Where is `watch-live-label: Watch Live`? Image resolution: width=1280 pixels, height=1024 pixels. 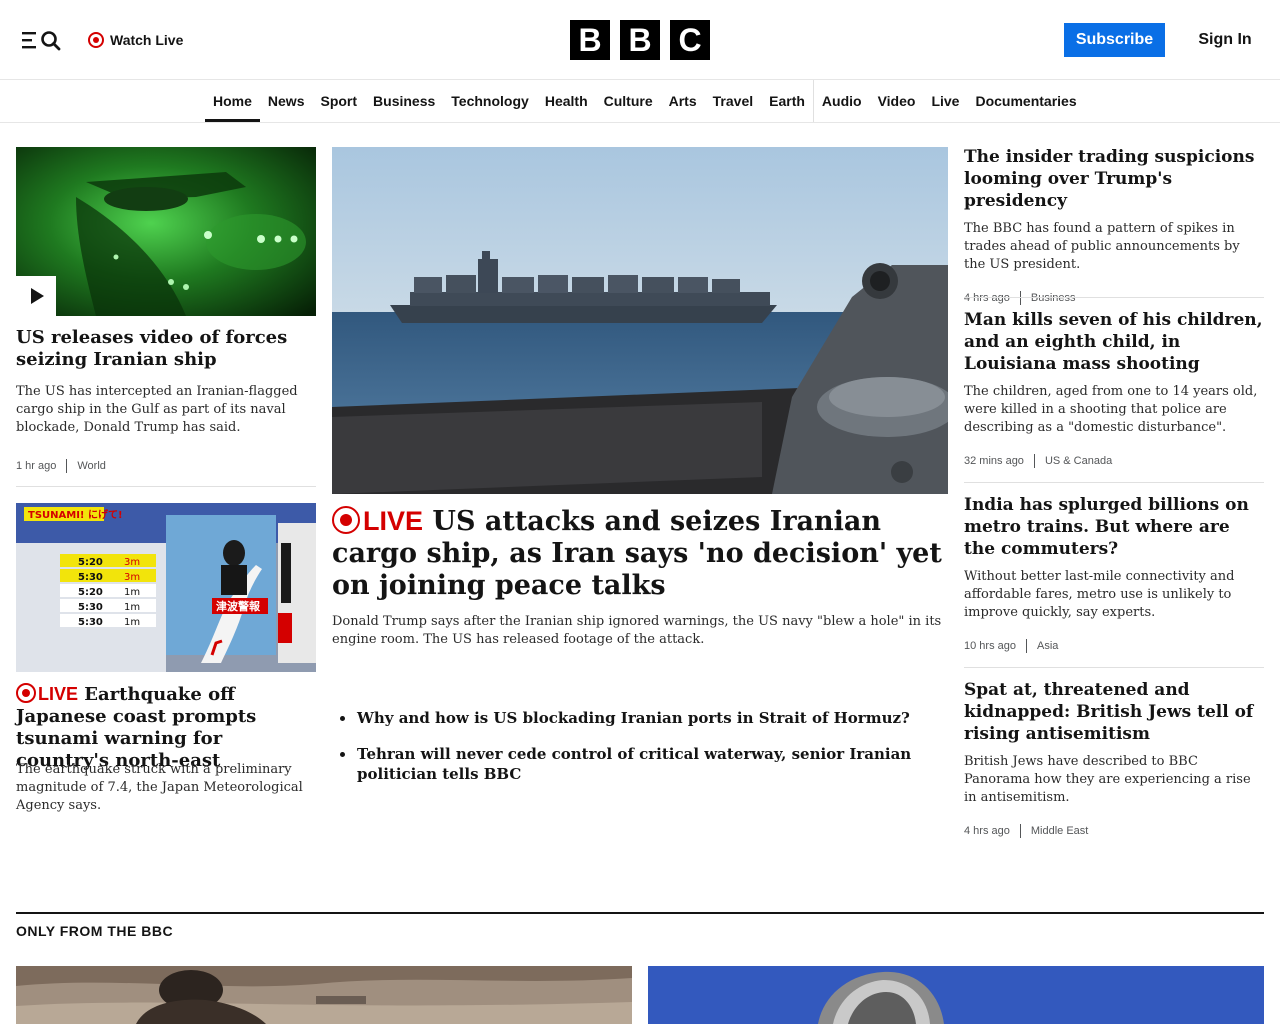 watch-live-label: Watch Live is located at coordinates (147, 40).